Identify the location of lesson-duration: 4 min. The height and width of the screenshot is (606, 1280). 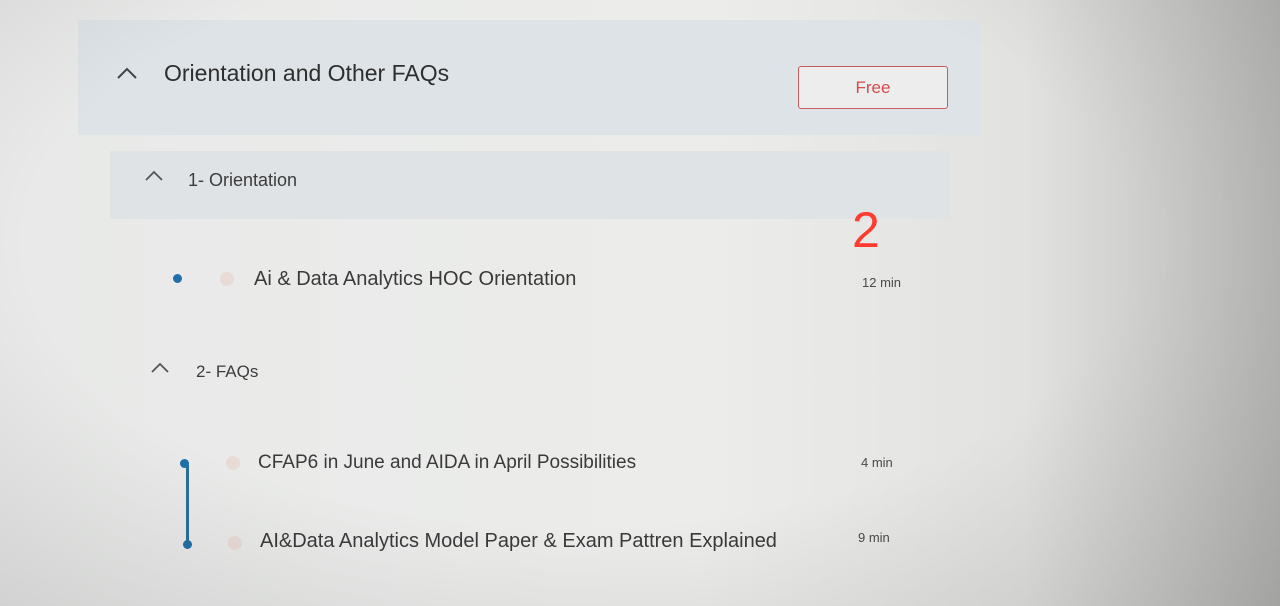
(877, 462).